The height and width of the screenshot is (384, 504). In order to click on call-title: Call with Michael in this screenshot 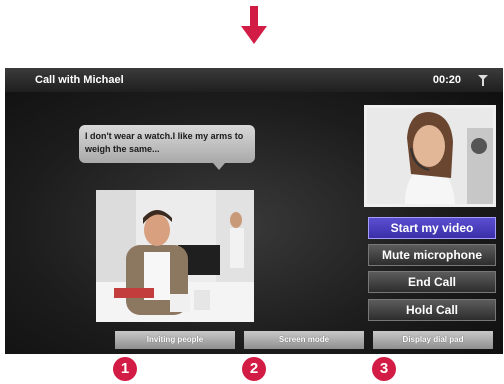, I will do `click(79, 80)`.